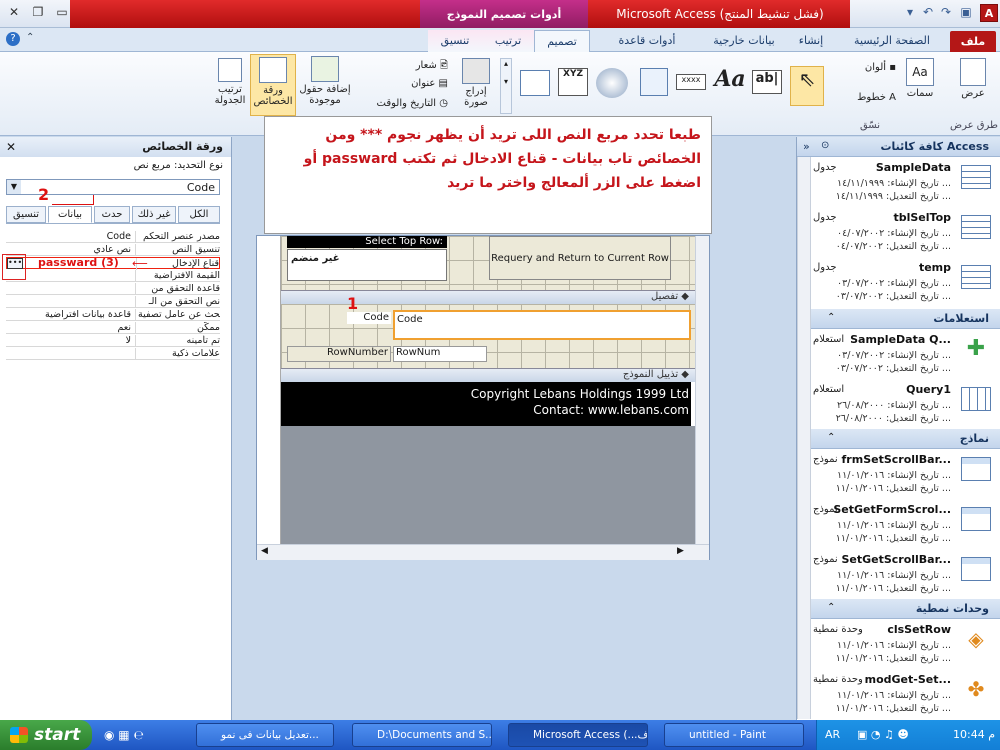  Describe the element at coordinates (405, 66) in the screenshot. I see `logo-button: شعار 🖻` at that location.